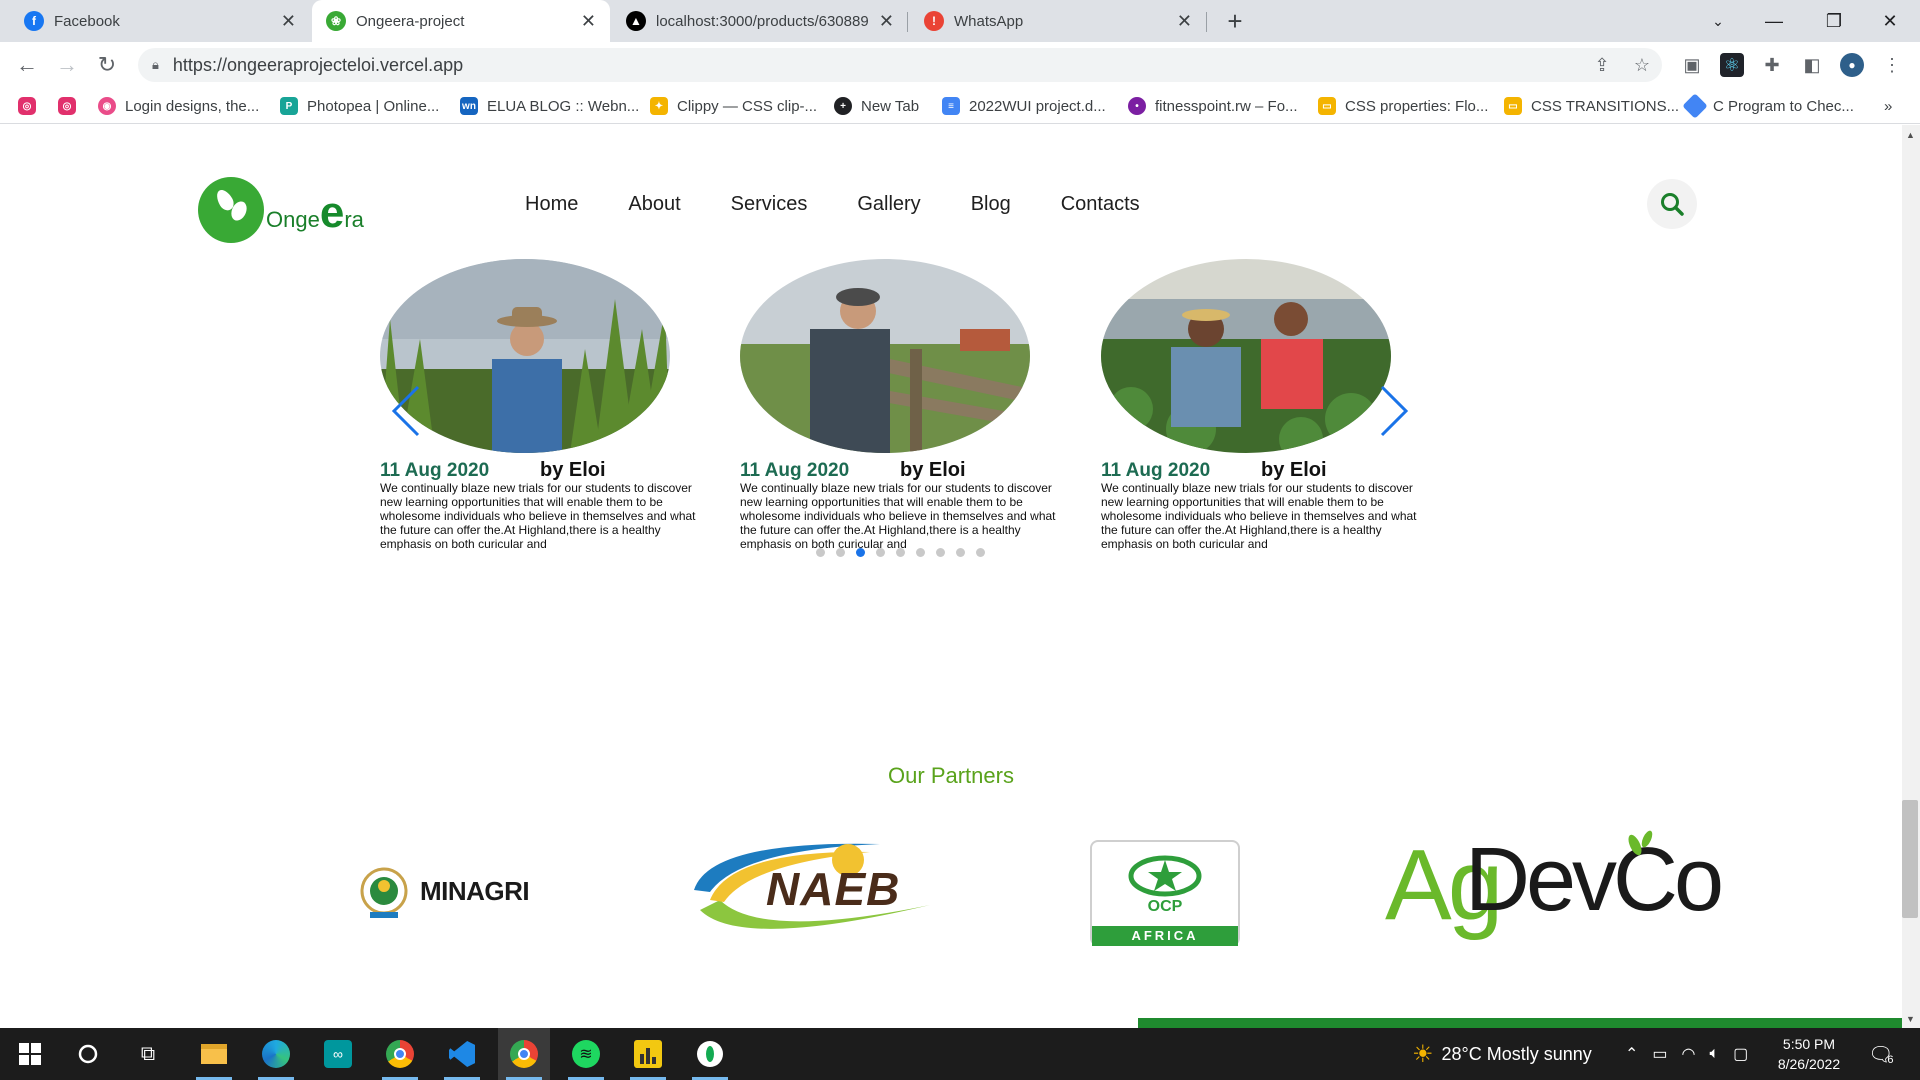 This screenshot has width=1920, height=1080. I want to click on nav-blog: Blog, so click(991, 204).